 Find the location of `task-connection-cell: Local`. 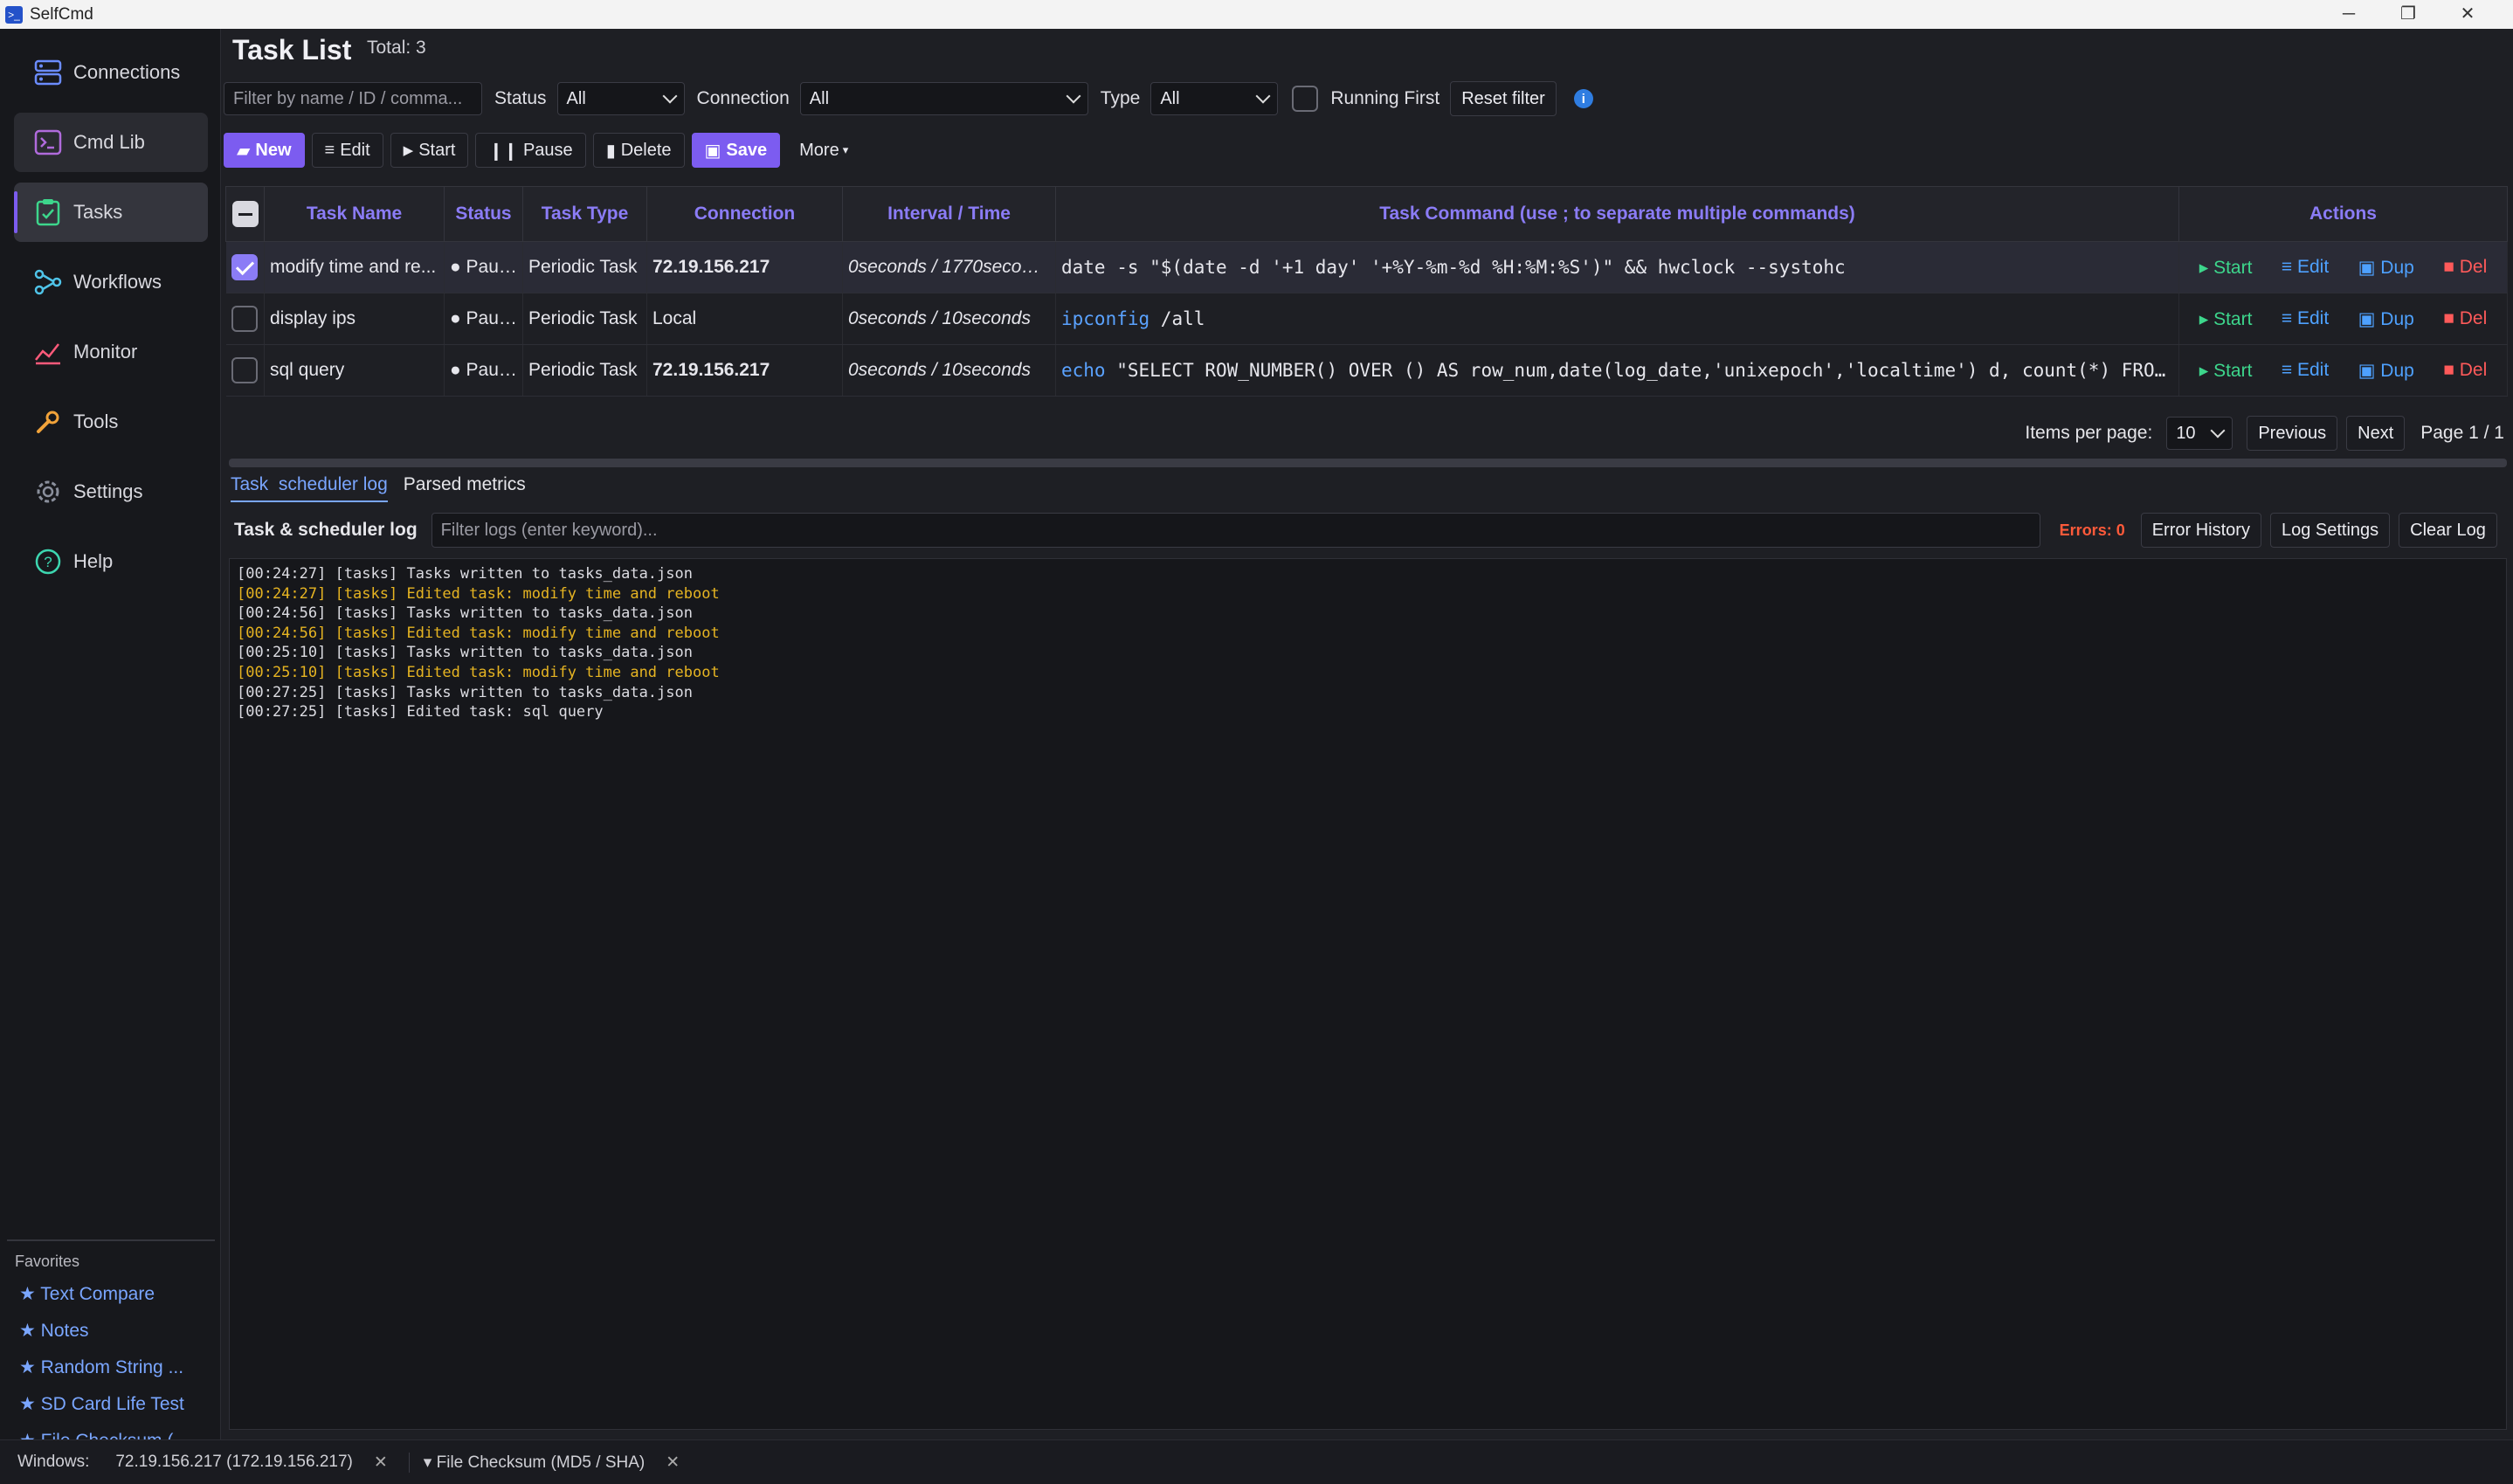

task-connection-cell: Local is located at coordinates (744, 319).